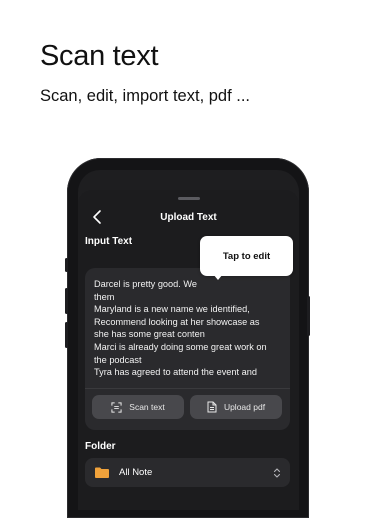  Describe the element at coordinates (218, 277) in the screenshot. I see `tooltip-arrow` at that location.